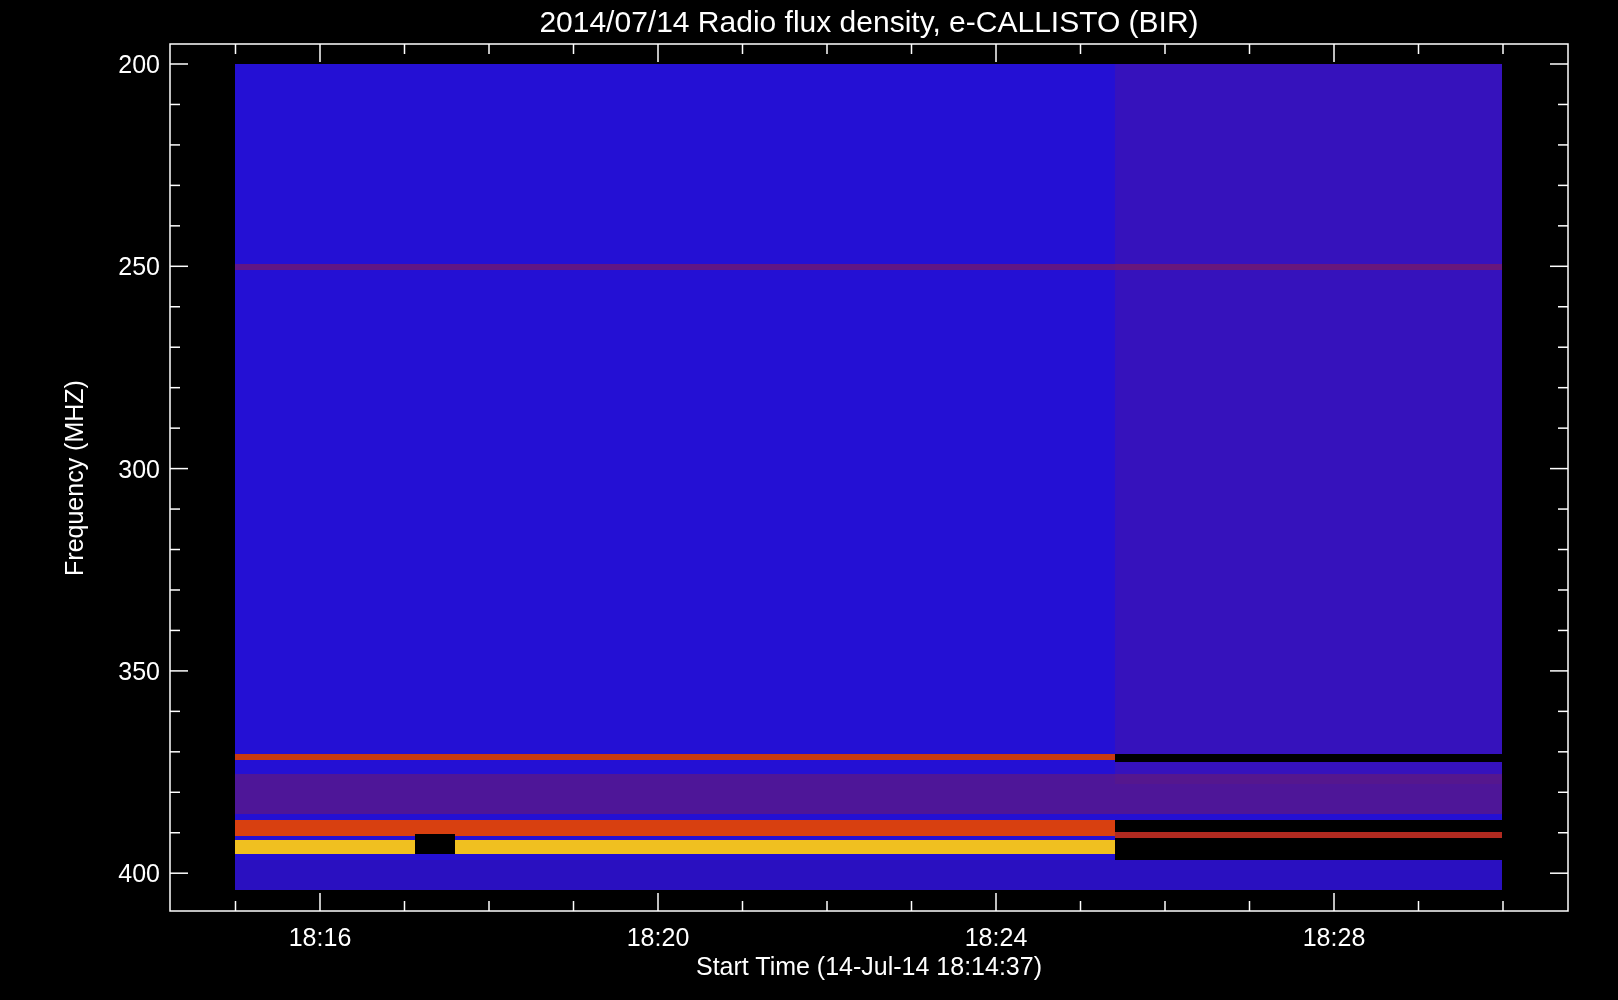 The width and height of the screenshot is (1618, 1000). I want to click on y-tick-label: 400, so click(139, 873).